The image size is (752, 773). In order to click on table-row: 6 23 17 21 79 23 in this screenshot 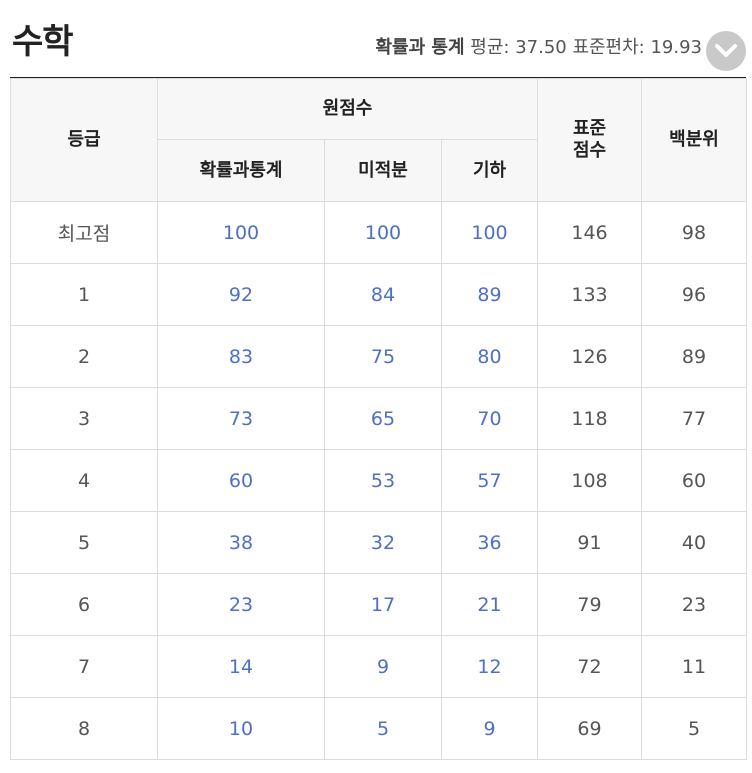, I will do `click(379, 604)`.